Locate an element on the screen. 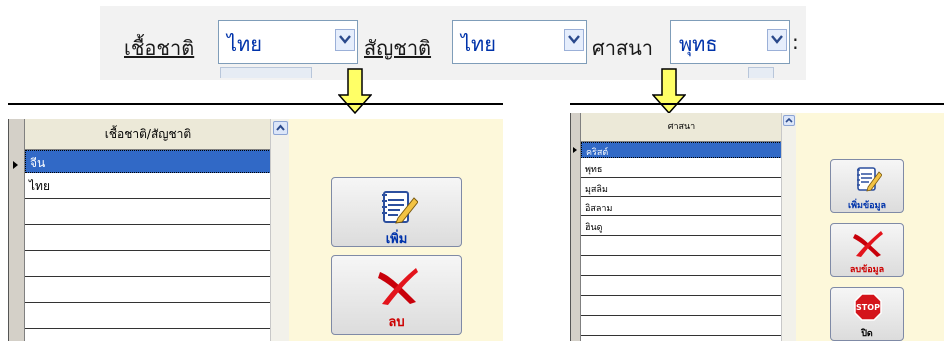  religion-value: พุทธ is located at coordinates (698, 44).